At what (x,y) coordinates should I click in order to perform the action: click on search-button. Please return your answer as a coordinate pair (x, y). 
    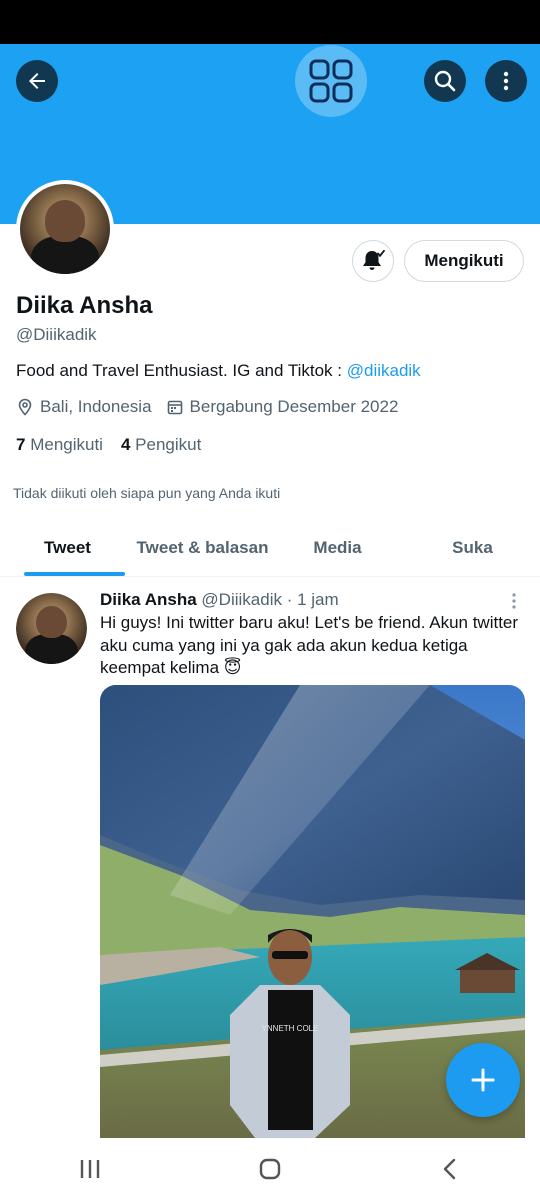
    Looking at the image, I should click on (445, 81).